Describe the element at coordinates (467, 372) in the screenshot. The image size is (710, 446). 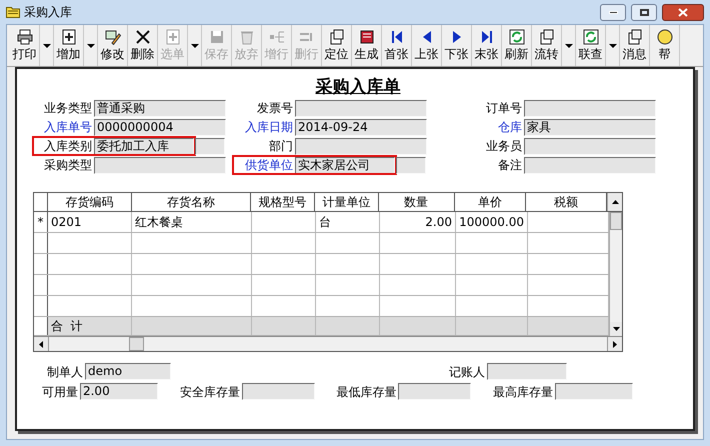
I see `field-label: 记账人` at that location.